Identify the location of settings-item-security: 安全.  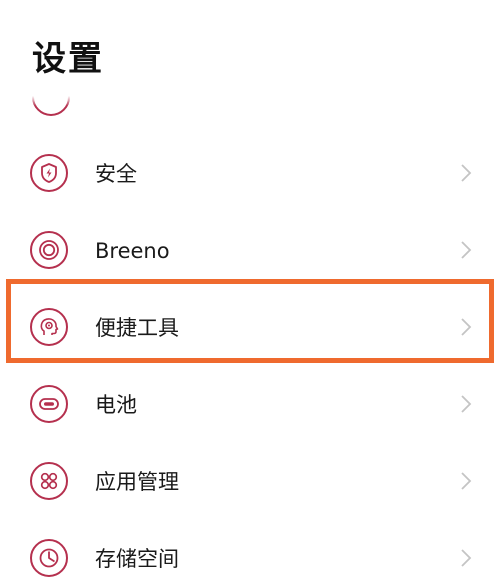
(250, 173).